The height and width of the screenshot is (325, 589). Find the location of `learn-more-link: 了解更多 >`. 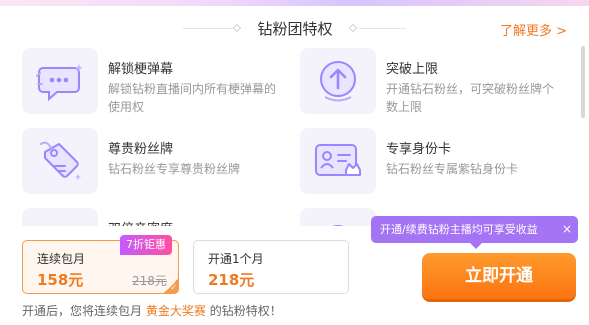

learn-more-link: 了解更多 > is located at coordinates (533, 29).